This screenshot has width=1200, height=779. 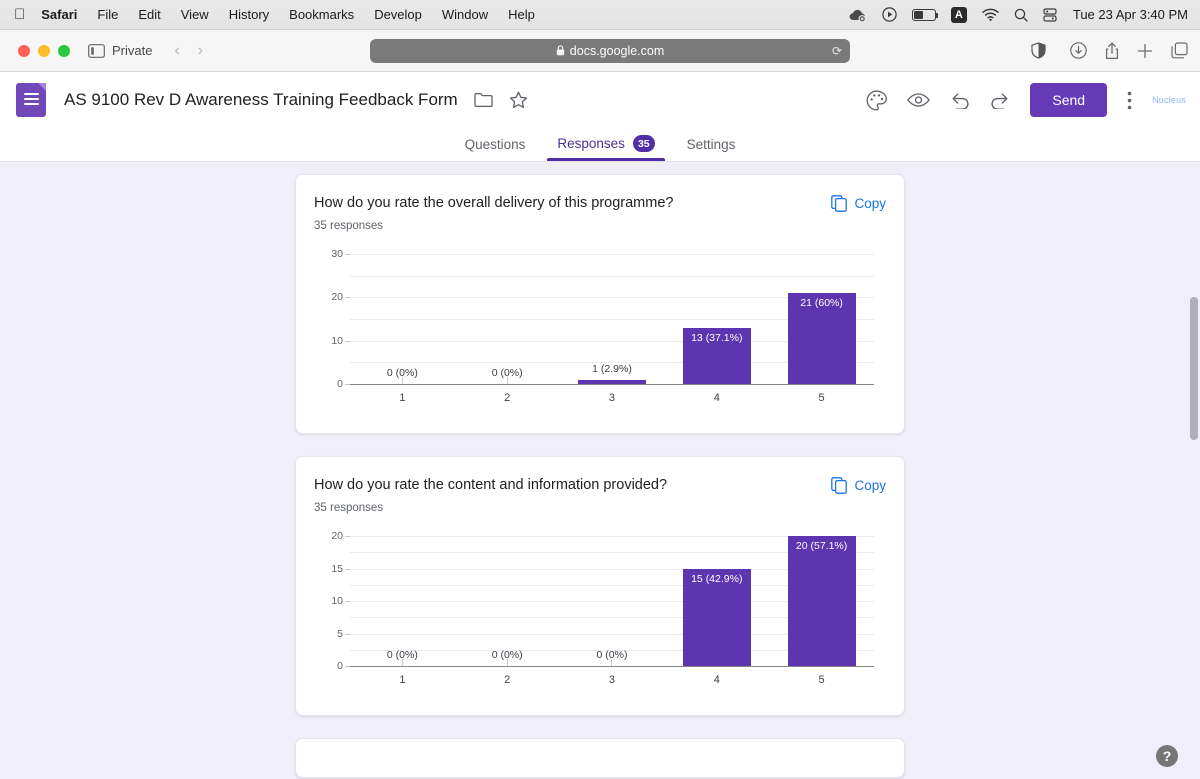 I want to click on menu-item-window: Window, so click(x=465, y=14).